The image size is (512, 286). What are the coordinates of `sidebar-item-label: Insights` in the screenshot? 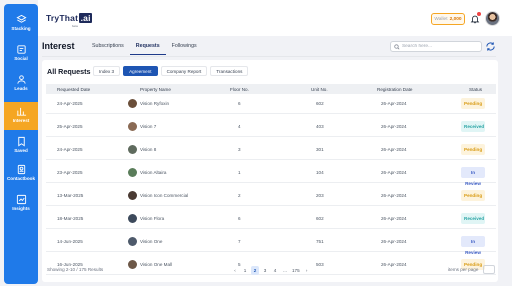 It's located at (21, 208).